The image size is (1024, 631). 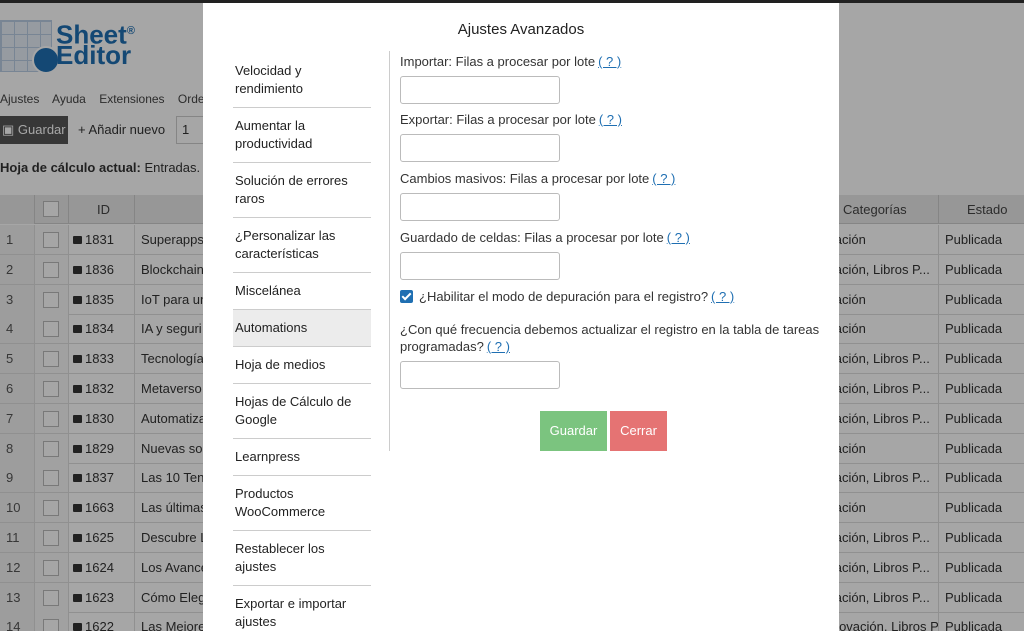 I want to click on import-label: Importar: Filas a procesar por lote( ? ), so click(x=511, y=61).